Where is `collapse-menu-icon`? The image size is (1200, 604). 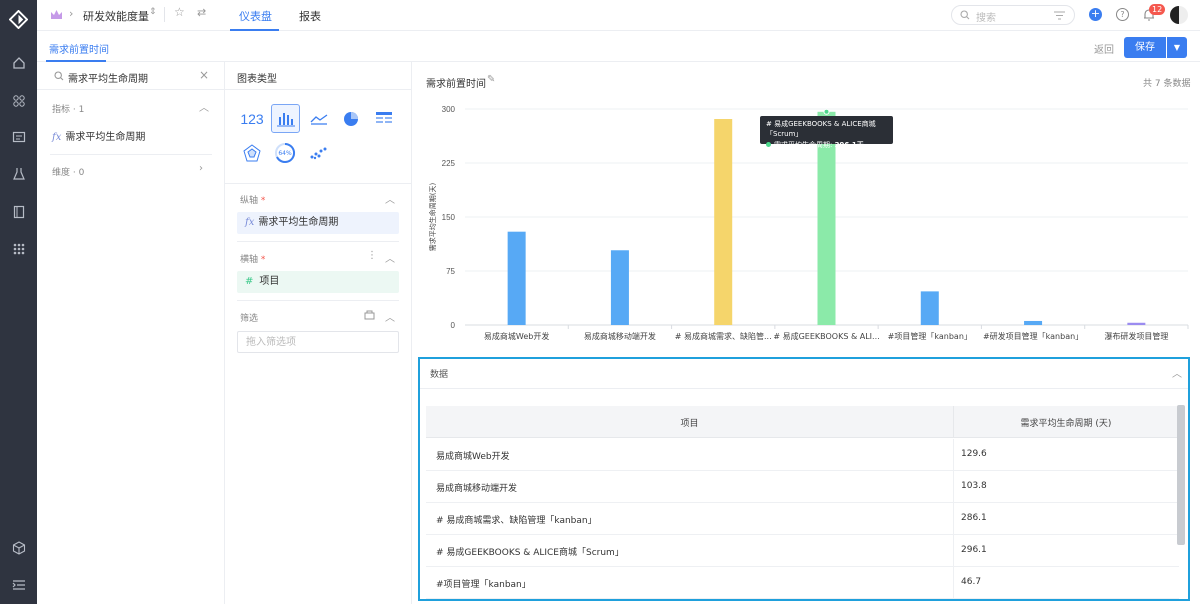 collapse-menu-icon is located at coordinates (18, 584).